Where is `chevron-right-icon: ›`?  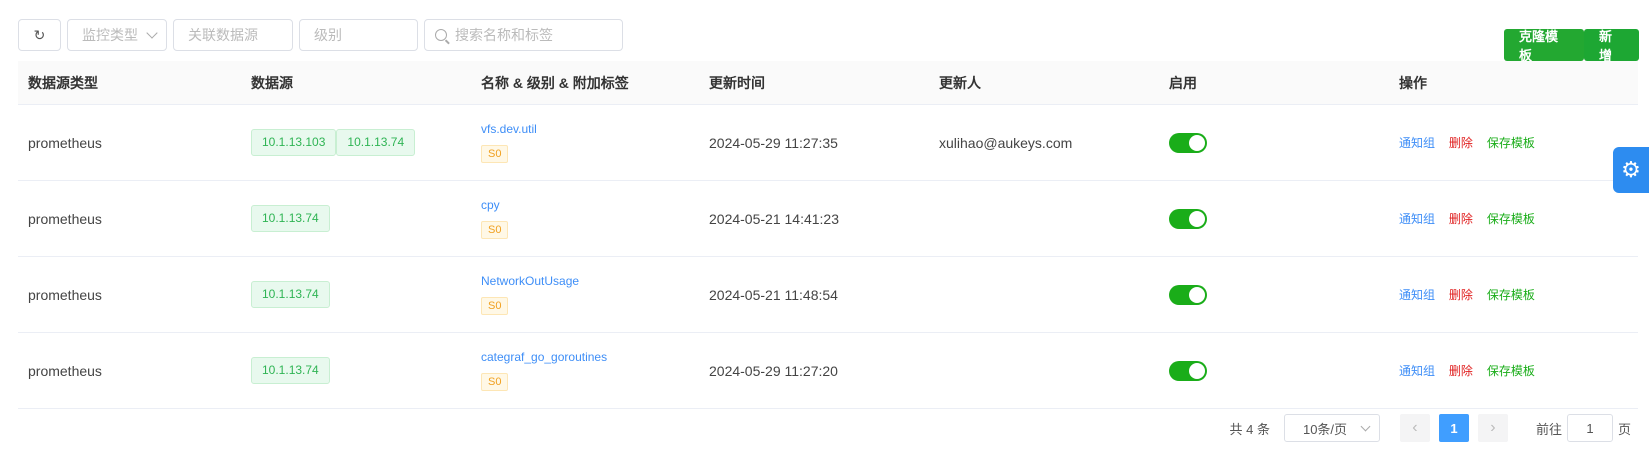 chevron-right-icon: › is located at coordinates (1493, 427).